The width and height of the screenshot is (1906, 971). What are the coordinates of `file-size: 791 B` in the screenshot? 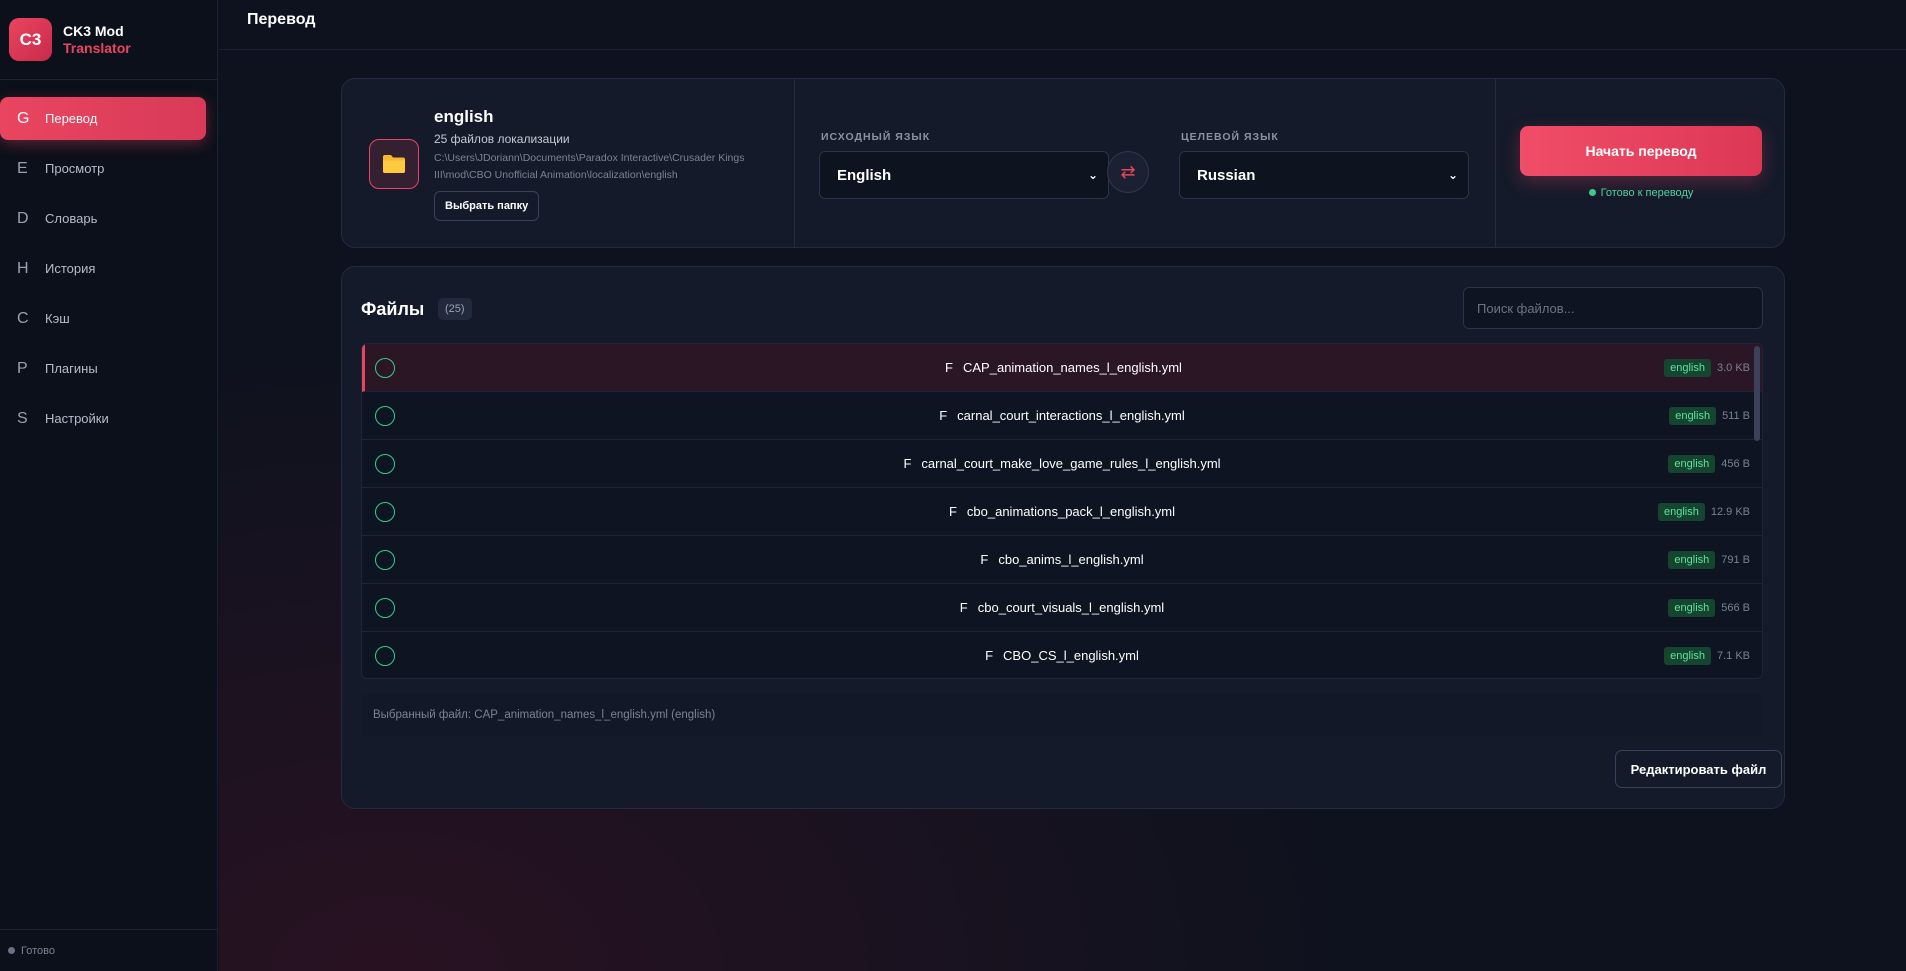 It's located at (1735, 559).